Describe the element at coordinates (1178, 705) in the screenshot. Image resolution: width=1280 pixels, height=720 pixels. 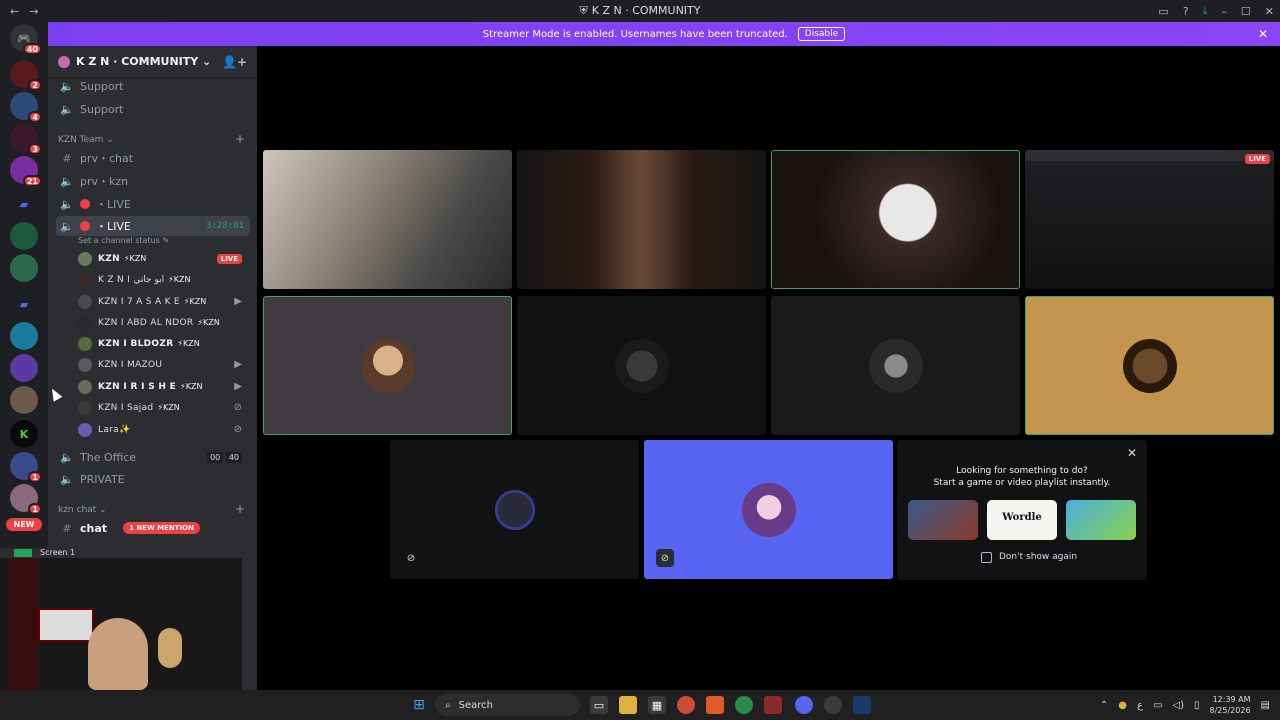
I see `volume-icon: ◁)` at that location.